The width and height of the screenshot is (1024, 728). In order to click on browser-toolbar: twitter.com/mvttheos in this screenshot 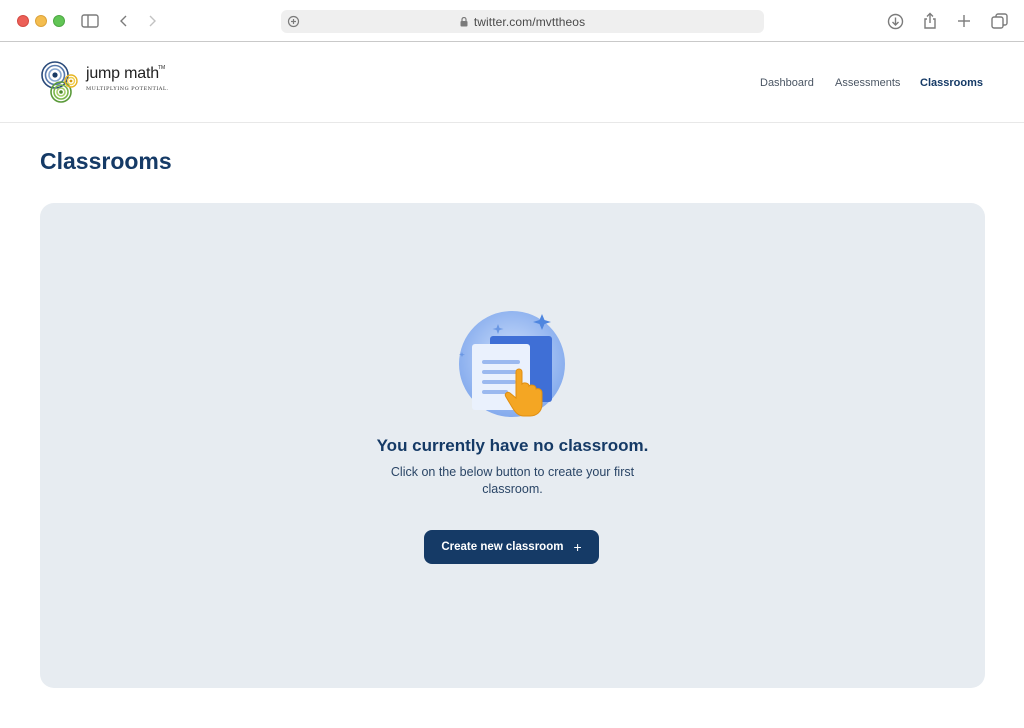, I will do `click(512, 21)`.